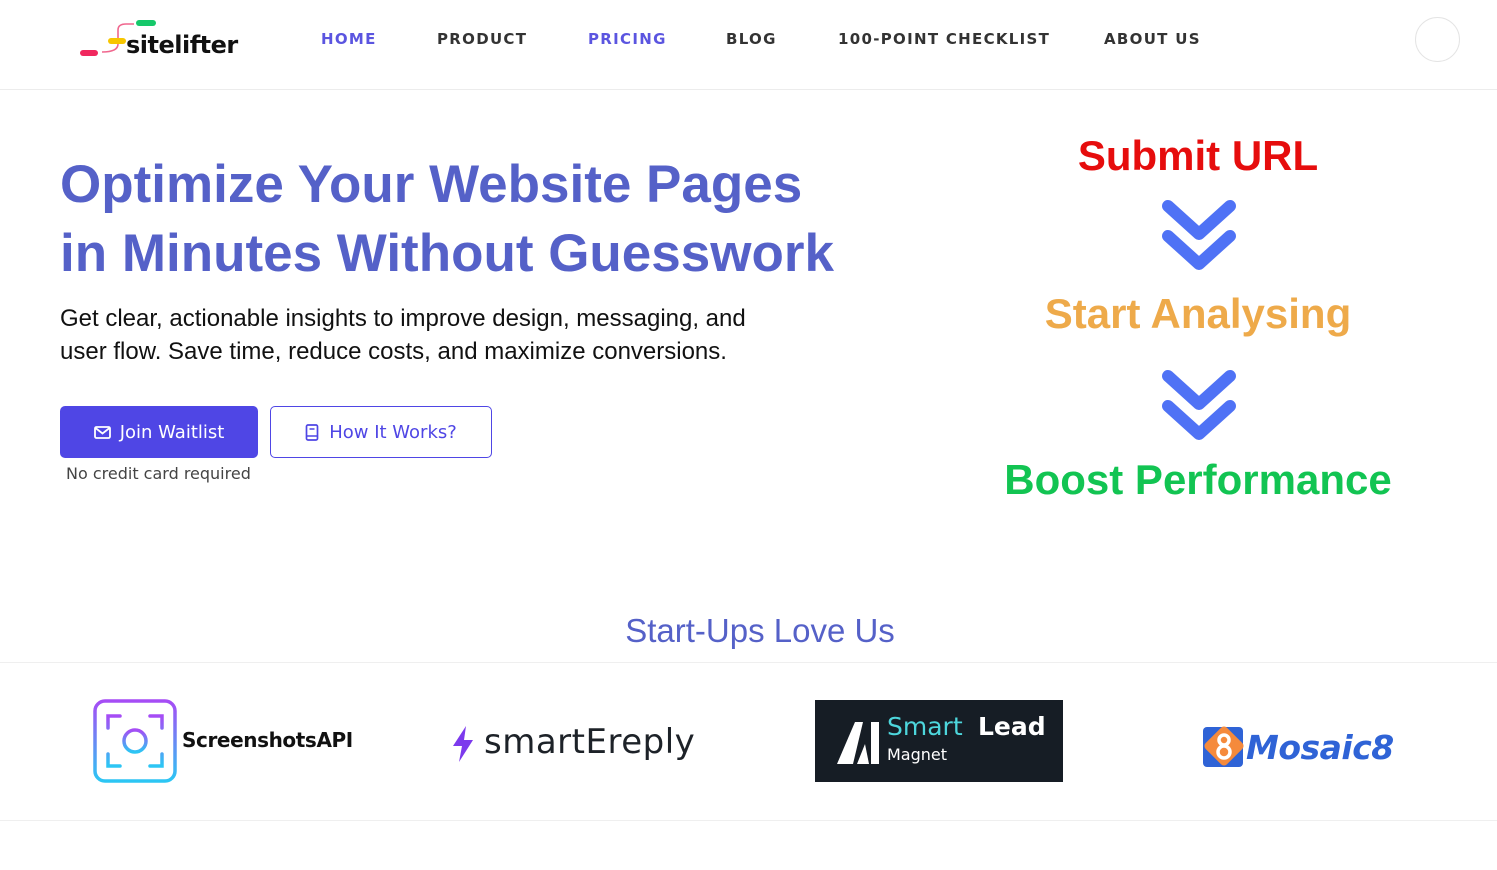  I want to click on ai-letter-icon, so click(858, 743).